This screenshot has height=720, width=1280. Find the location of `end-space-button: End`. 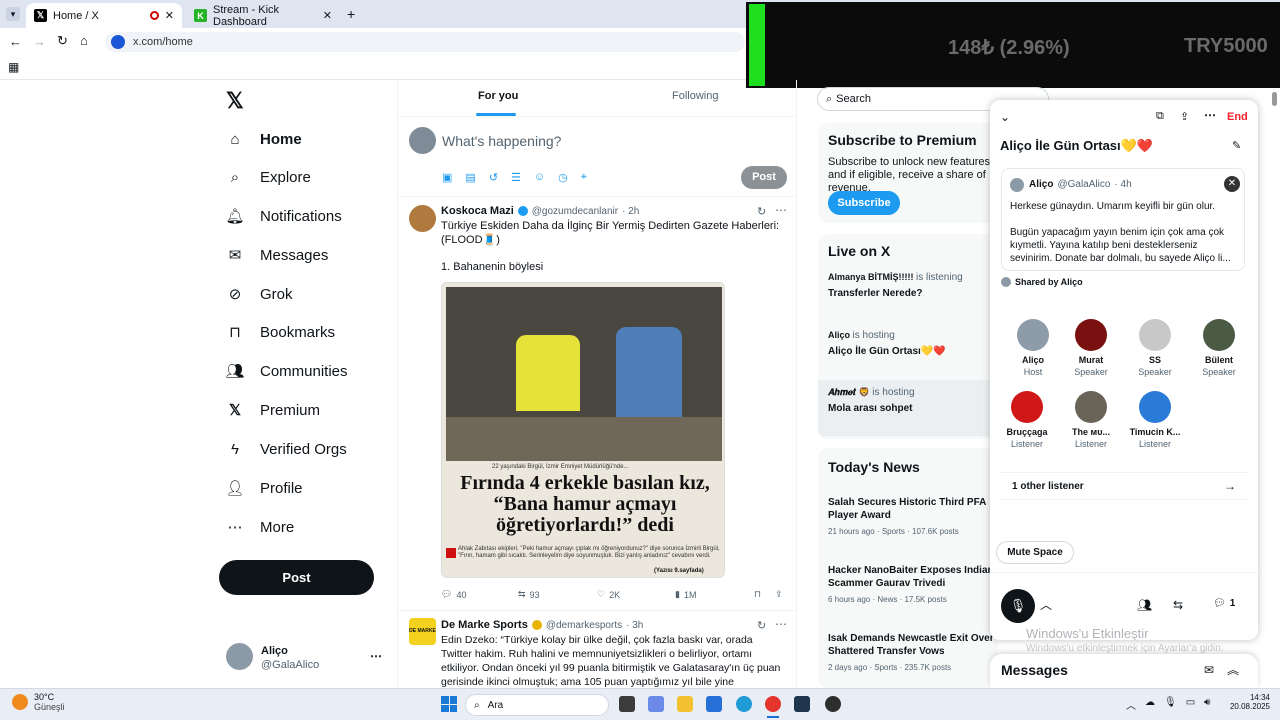

end-space-button: End is located at coordinates (1237, 117).